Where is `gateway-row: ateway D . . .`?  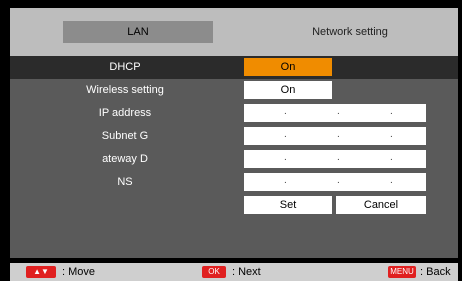
gateway-row: ateway D . . . is located at coordinates (234, 159).